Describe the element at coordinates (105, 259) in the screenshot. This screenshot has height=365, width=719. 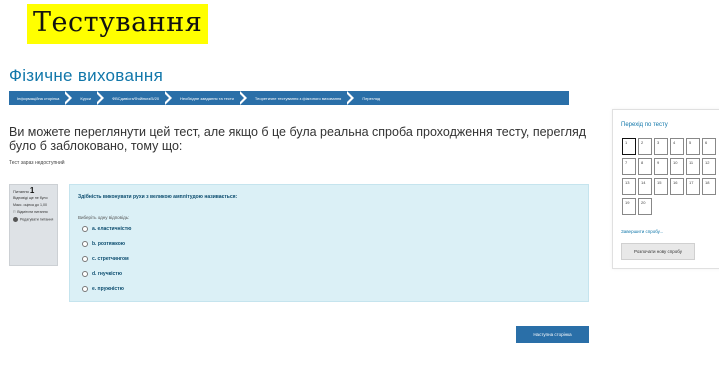
I see `answer-option: c. стретчингом` at that location.